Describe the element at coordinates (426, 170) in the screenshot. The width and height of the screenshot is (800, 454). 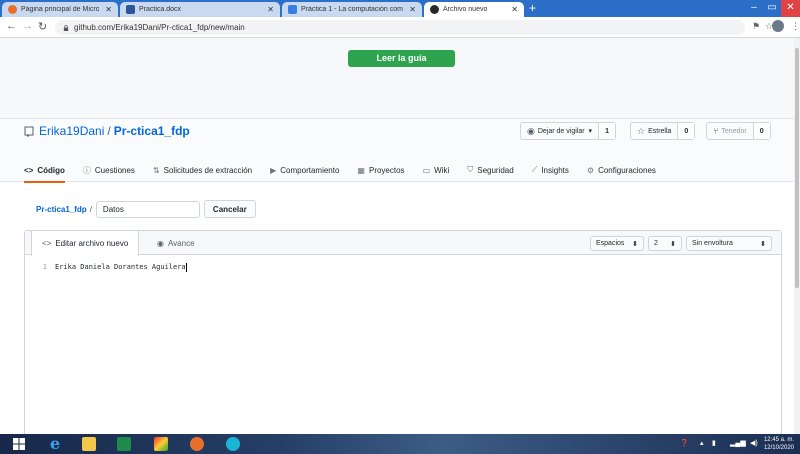
I see `book-icon: ▭` at that location.